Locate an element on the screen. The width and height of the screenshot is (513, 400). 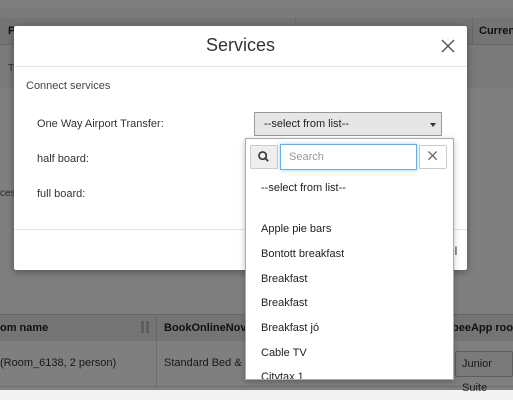
service-label-airport-transfer: One Way Airport Transfer: is located at coordinates (100, 124).